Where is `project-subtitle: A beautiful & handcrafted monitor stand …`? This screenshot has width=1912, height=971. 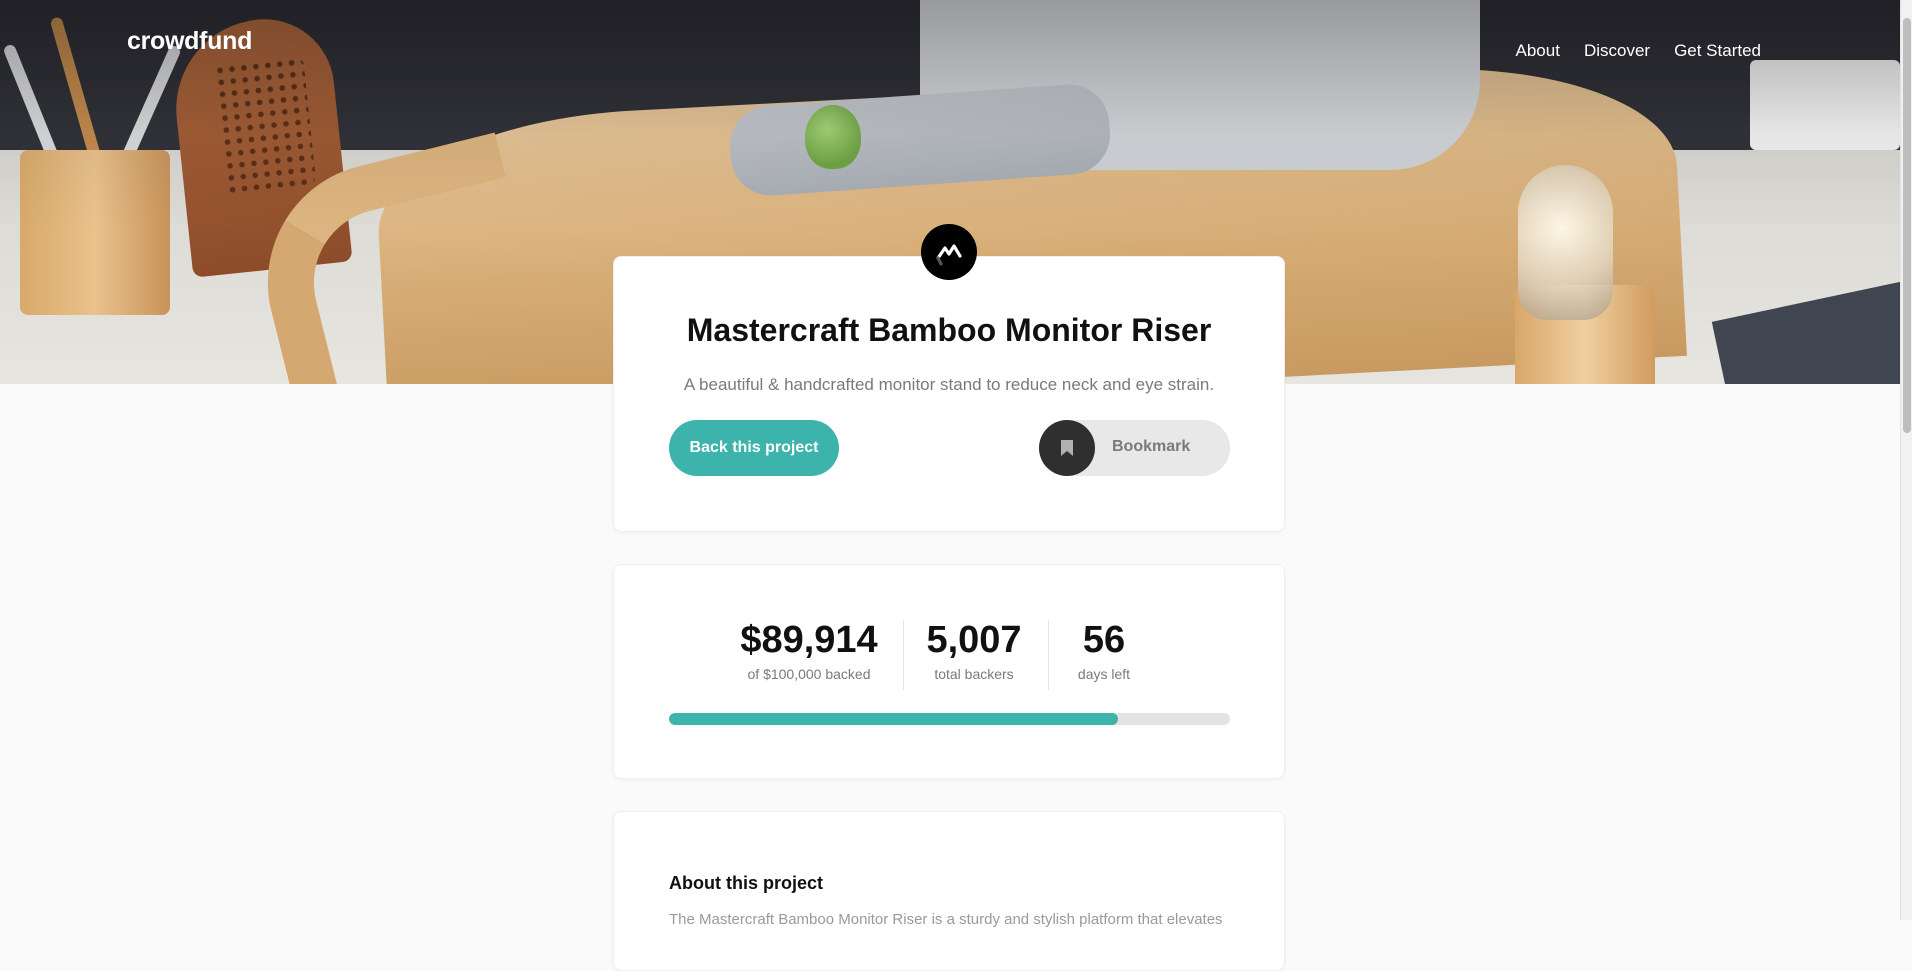 project-subtitle: A beautiful & handcrafted monitor stand … is located at coordinates (949, 384).